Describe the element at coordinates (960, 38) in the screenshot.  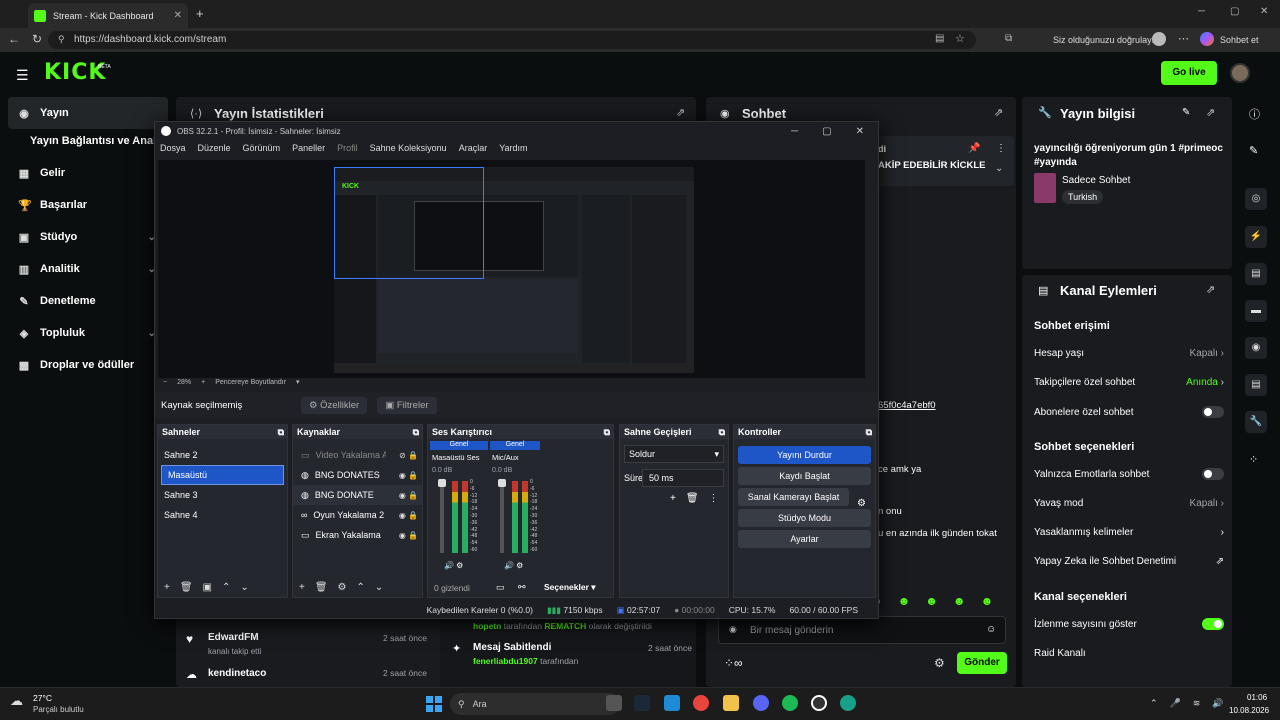
I see `favorite-icon: ☆` at that location.